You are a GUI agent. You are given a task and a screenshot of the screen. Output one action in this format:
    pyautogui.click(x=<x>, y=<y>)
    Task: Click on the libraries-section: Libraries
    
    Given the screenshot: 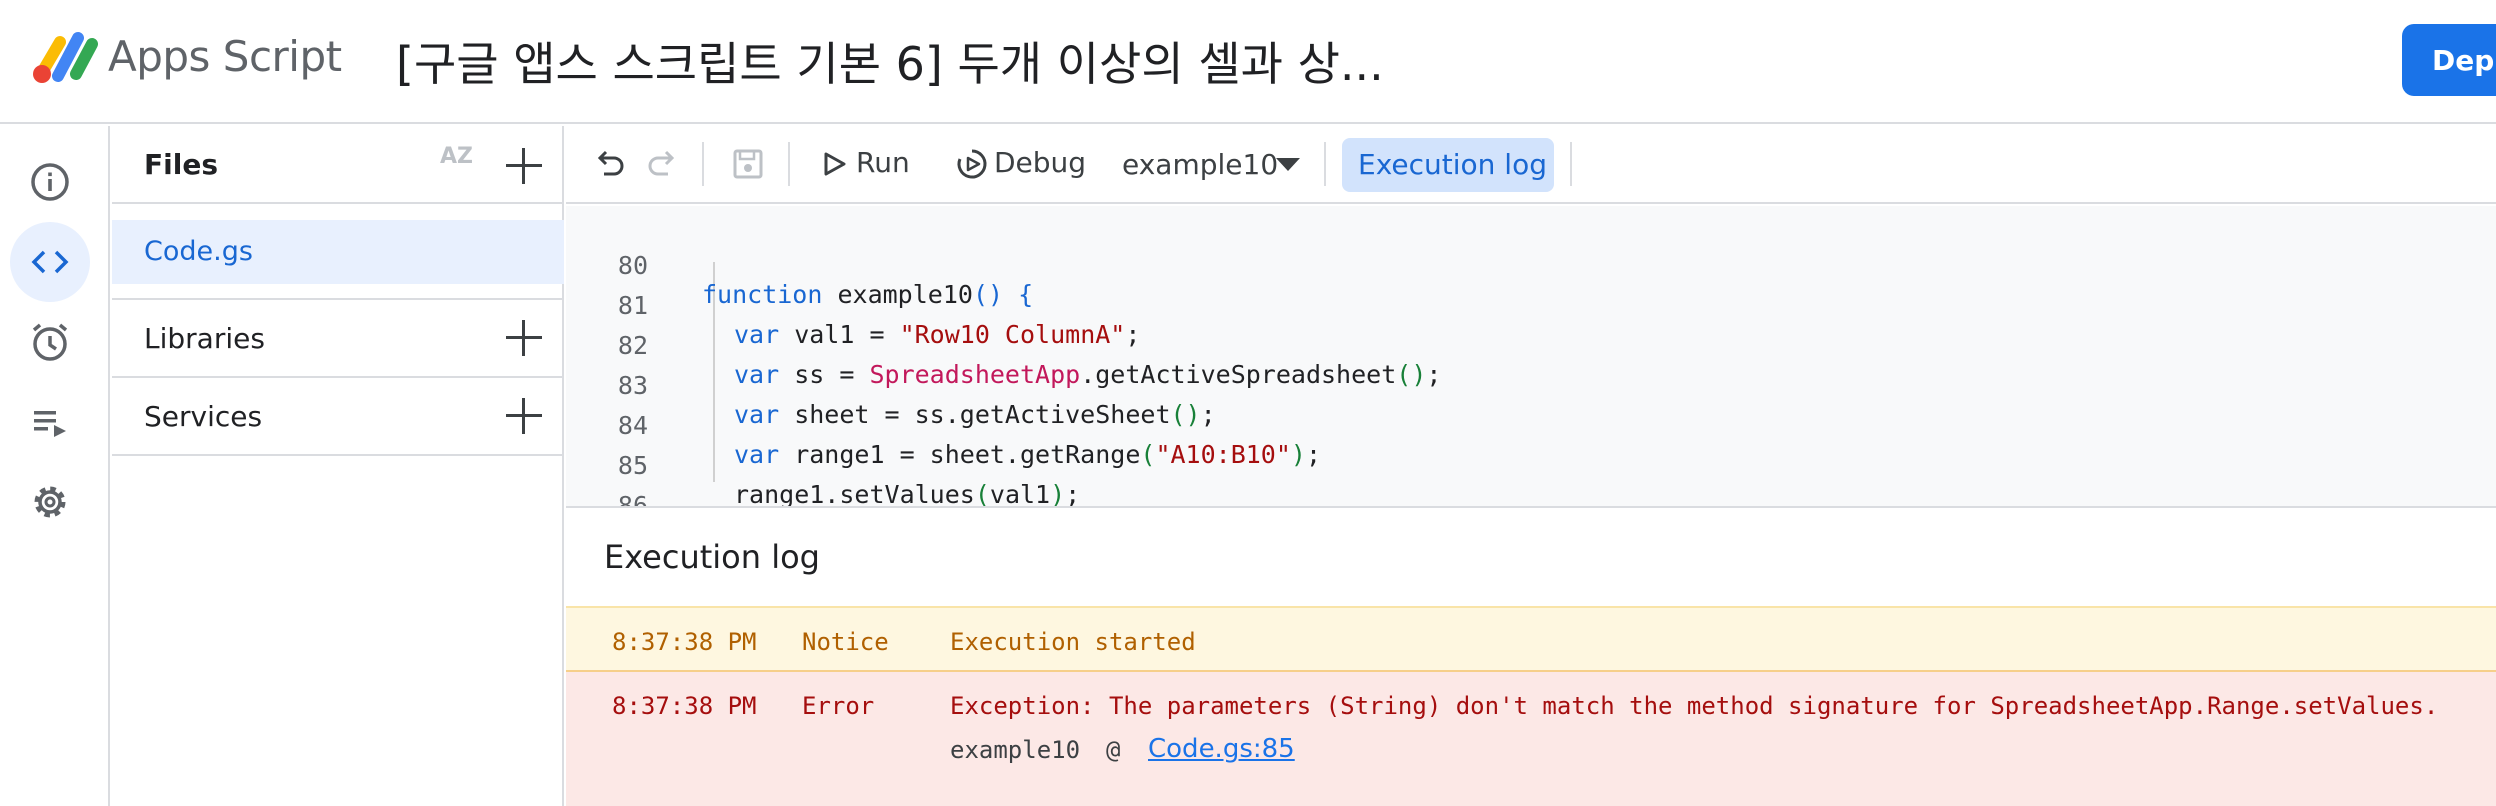 What is the action you would take?
    pyautogui.click(x=338, y=339)
    